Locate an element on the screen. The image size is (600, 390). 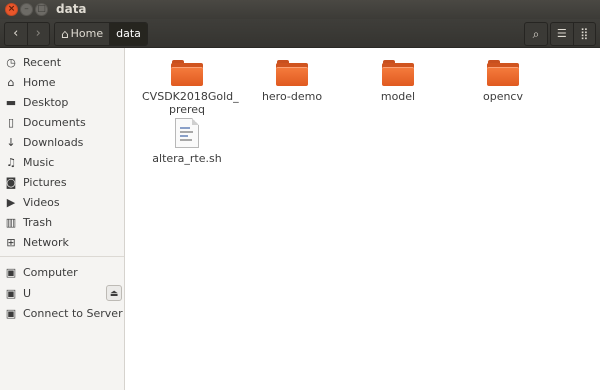
sidebar-item-desktop: ▬ Desktop is located at coordinates (62, 102).